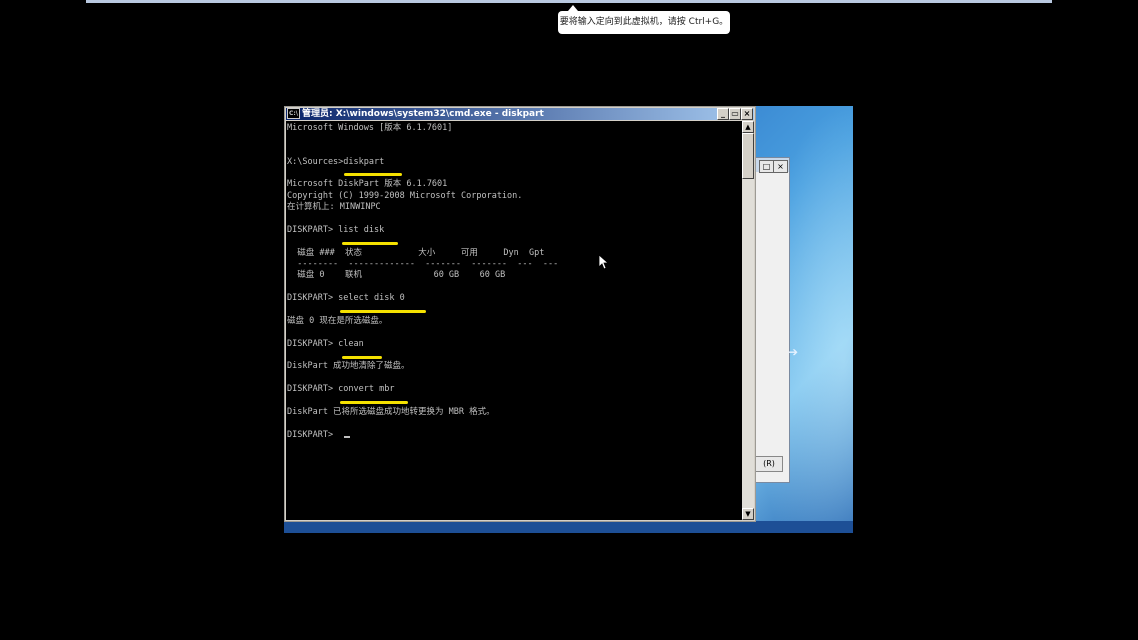 This screenshot has width=1138, height=640. What do you see at coordinates (748, 156) in the screenshot?
I see `scrollbar-thumb` at bounding box center [748, 156].